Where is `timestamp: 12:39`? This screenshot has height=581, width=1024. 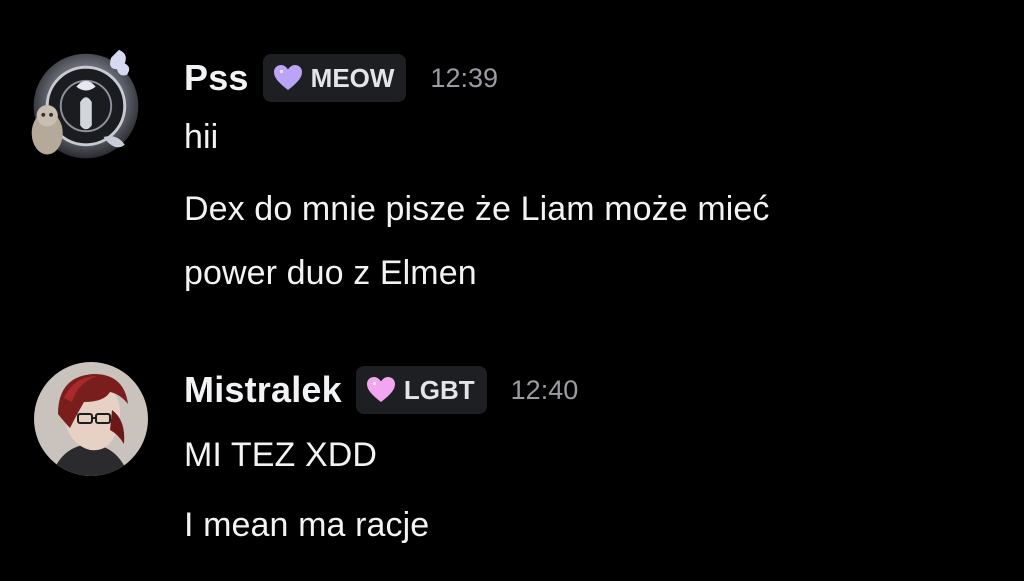
timestamp: 12:39 is located at coordinates (464, 77).